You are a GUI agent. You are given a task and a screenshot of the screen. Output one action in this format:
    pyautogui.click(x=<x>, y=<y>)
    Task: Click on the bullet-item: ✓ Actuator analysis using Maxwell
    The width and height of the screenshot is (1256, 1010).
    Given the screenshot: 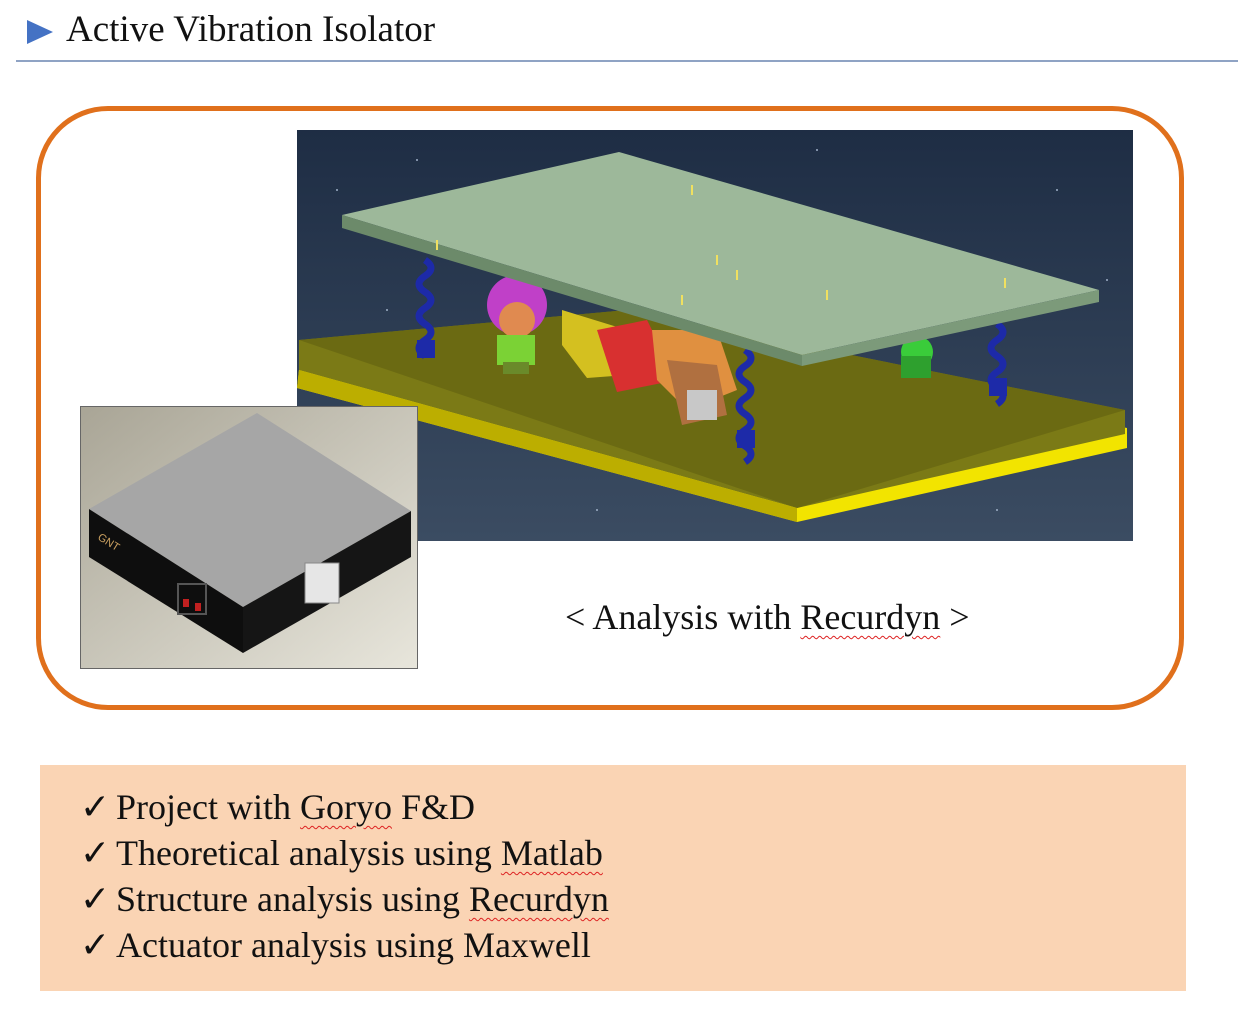 What is the action you would take?
    pyautogui.click(x=344, y=945)
    